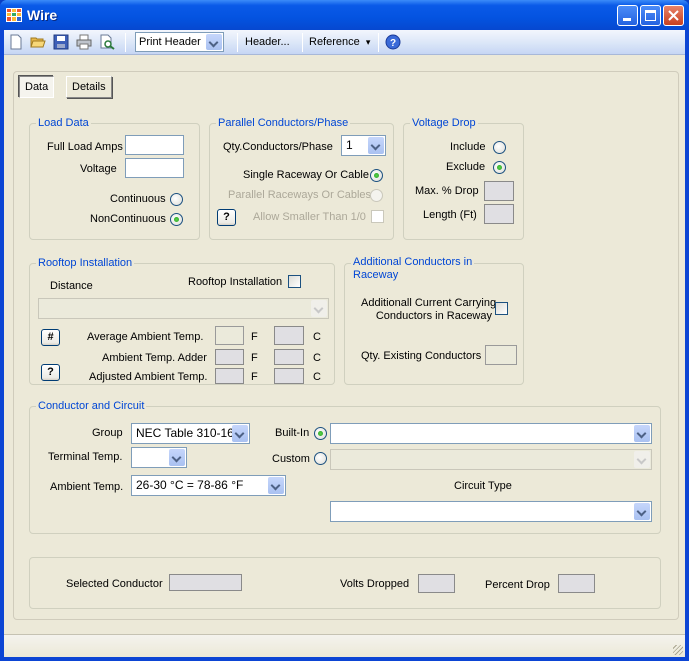  Describe the element at coordinates (226, 217) in the screenshot. I see `parallel-help-button: ?` at that location.